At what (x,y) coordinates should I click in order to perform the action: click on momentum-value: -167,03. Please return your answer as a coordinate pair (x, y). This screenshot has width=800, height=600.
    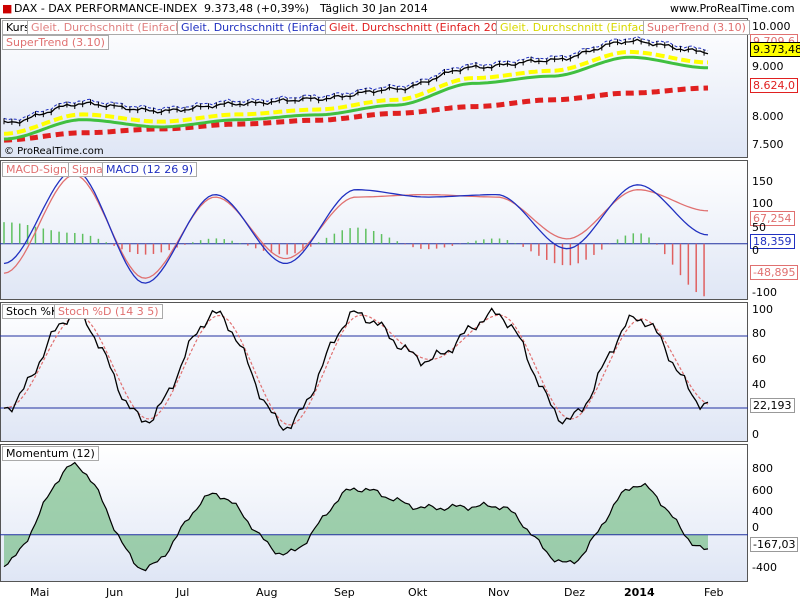
    Looking at the image, I should click on (774, 544).